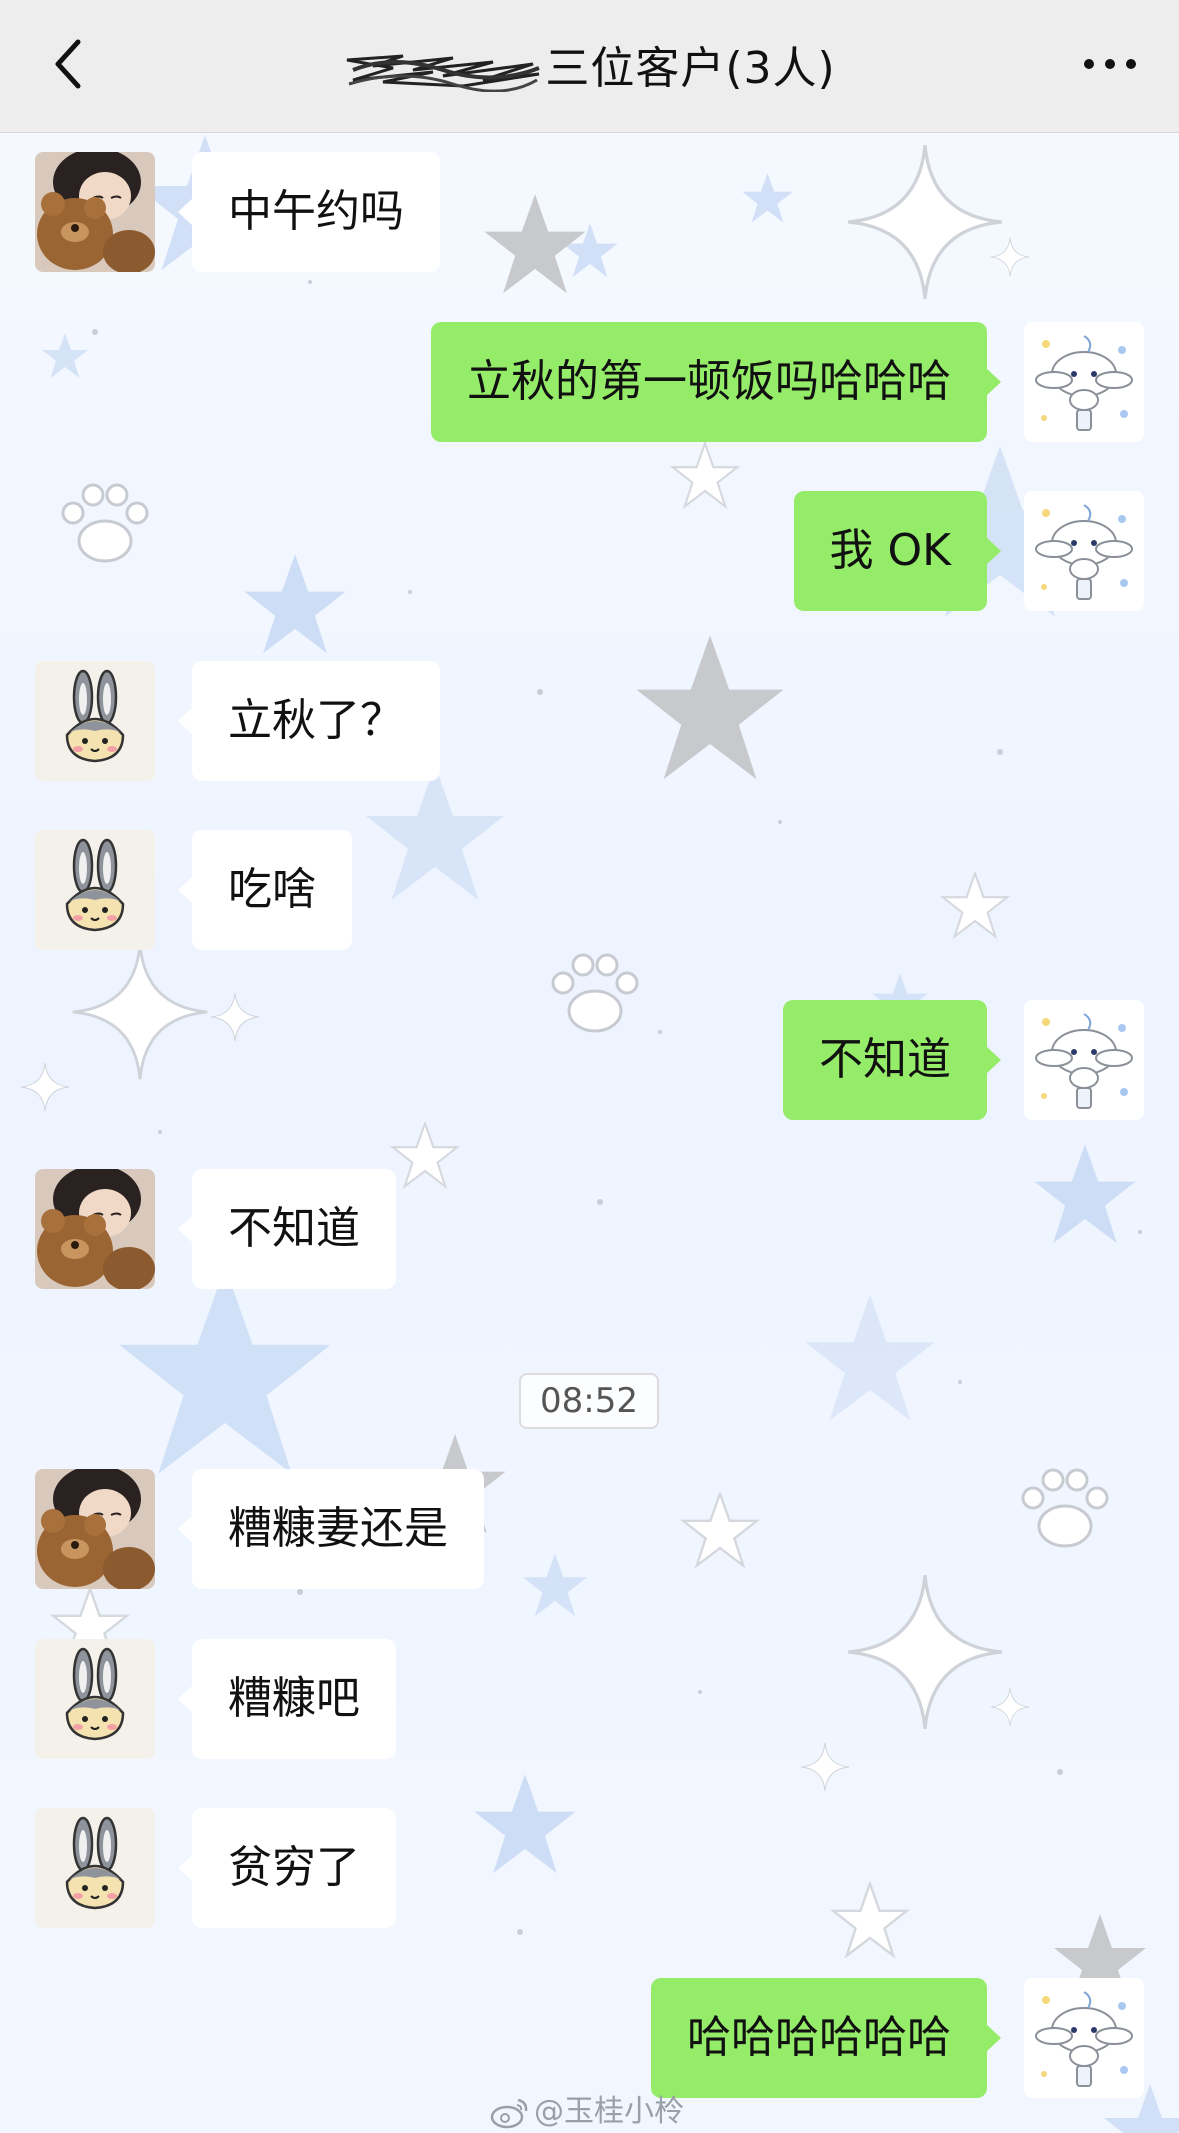 The height and width of the screenshot is (2133, 1179). I want to click on message-row: 吃啥, so click(589, 880).